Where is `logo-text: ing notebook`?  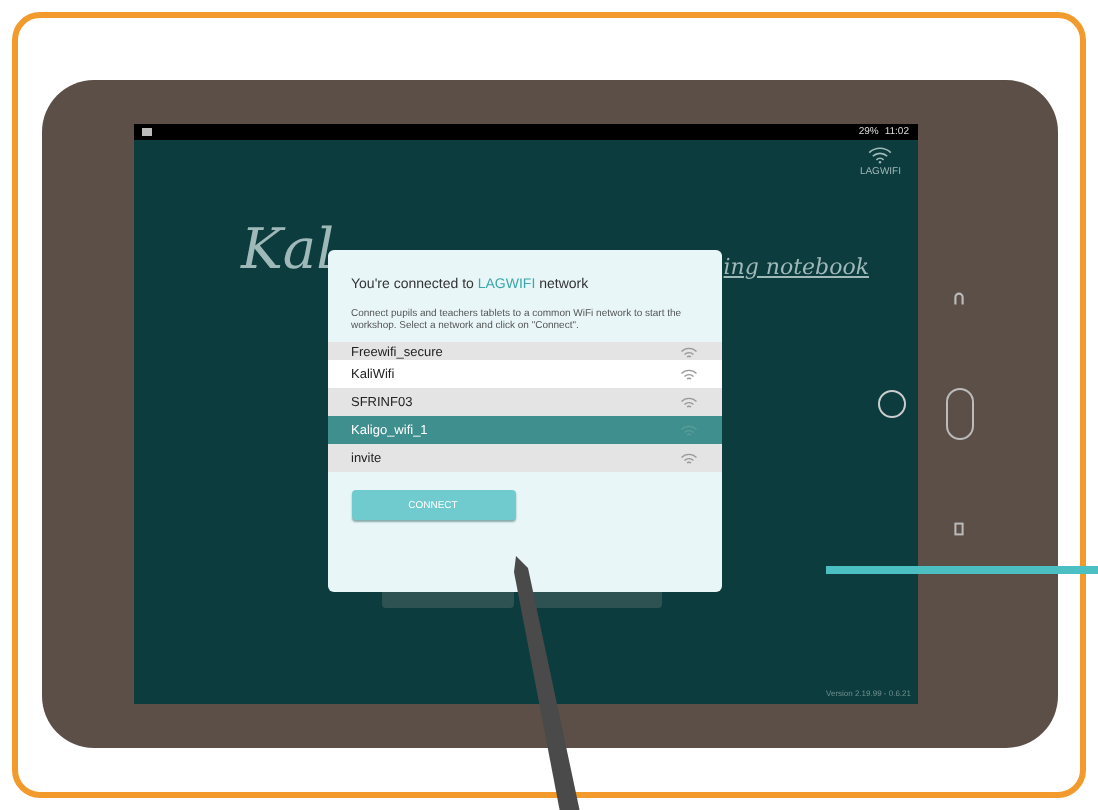 logo-text: ing notebook is located at coordinates (796, 266).